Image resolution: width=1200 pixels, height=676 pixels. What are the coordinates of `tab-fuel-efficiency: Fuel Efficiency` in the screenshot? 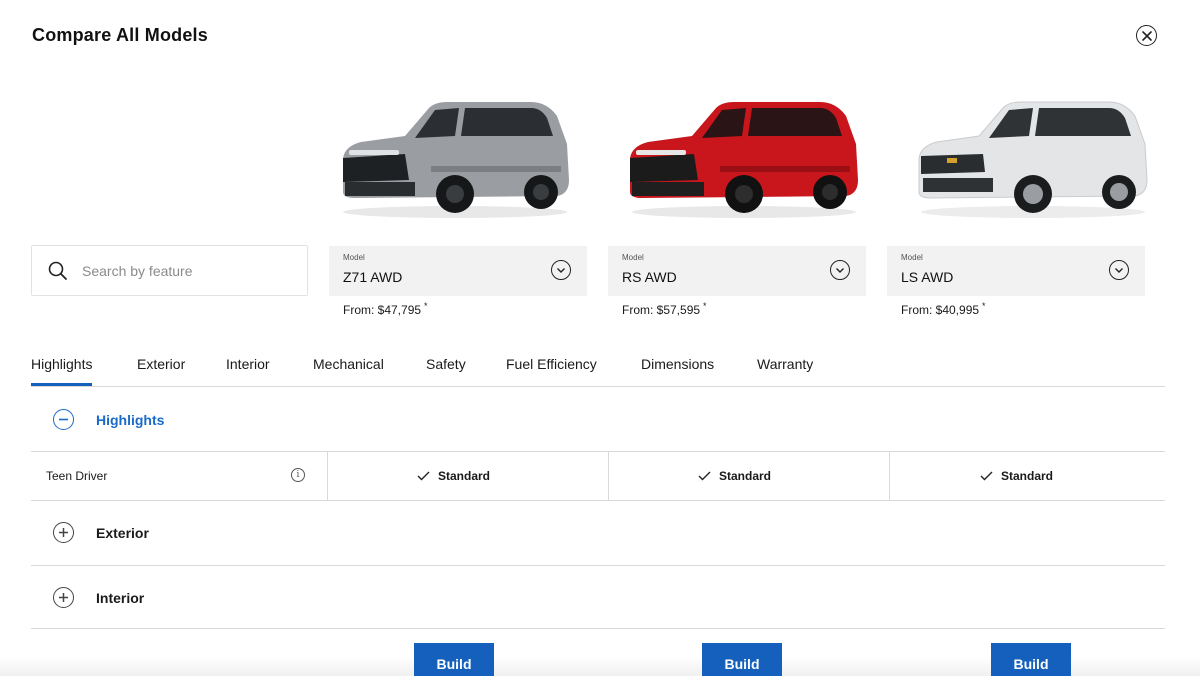 It's located at (551, 364).